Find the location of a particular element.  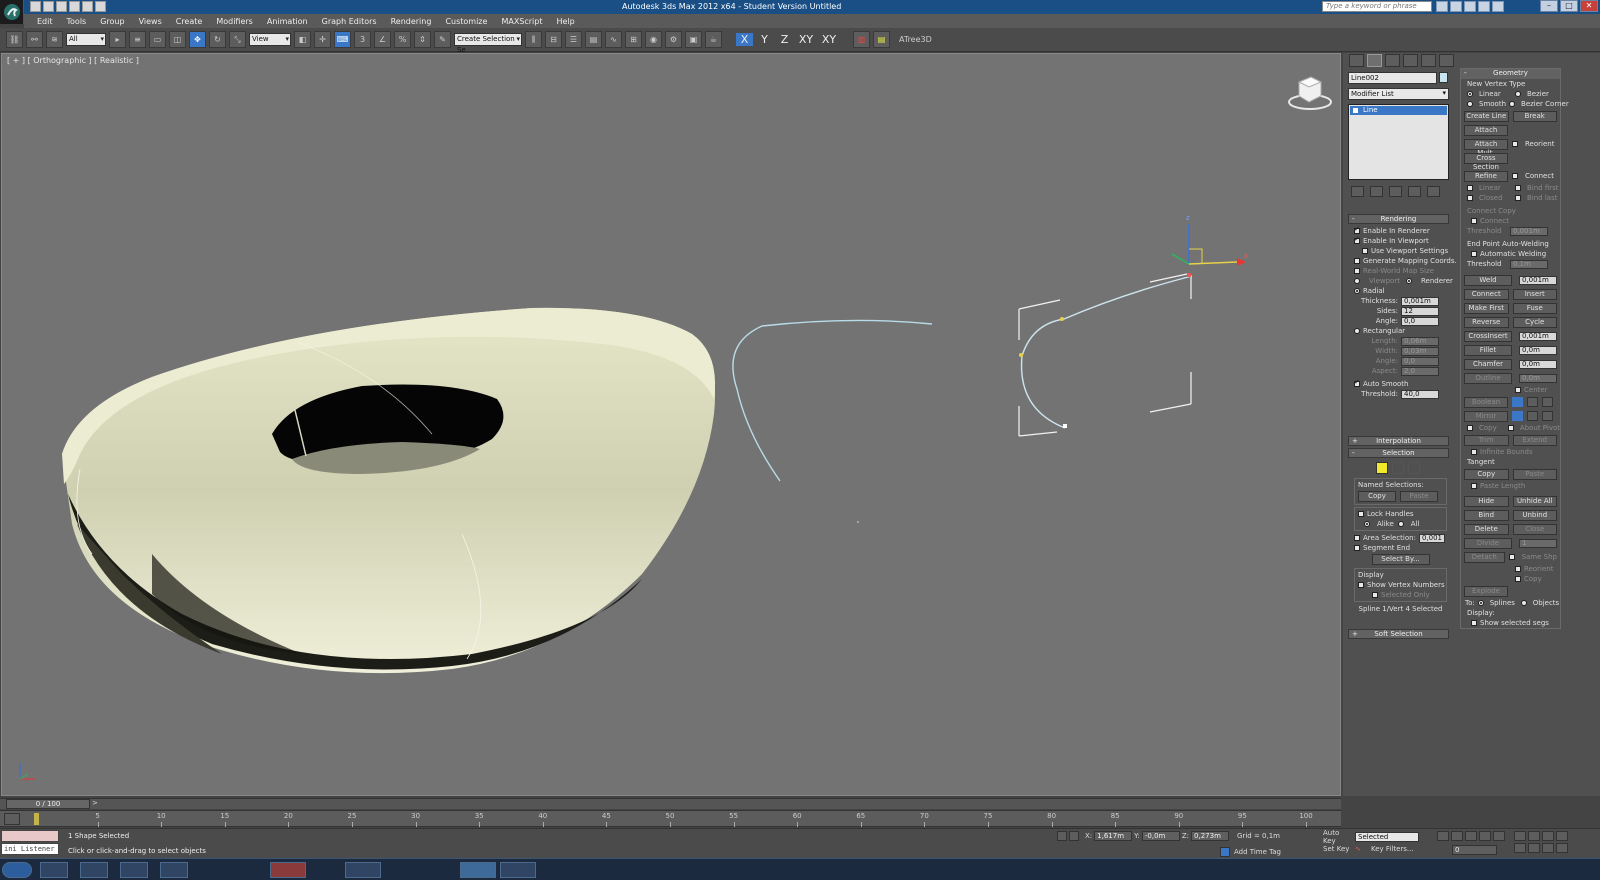

mirror-vertical-icon is located at coordinates (1532, 416).